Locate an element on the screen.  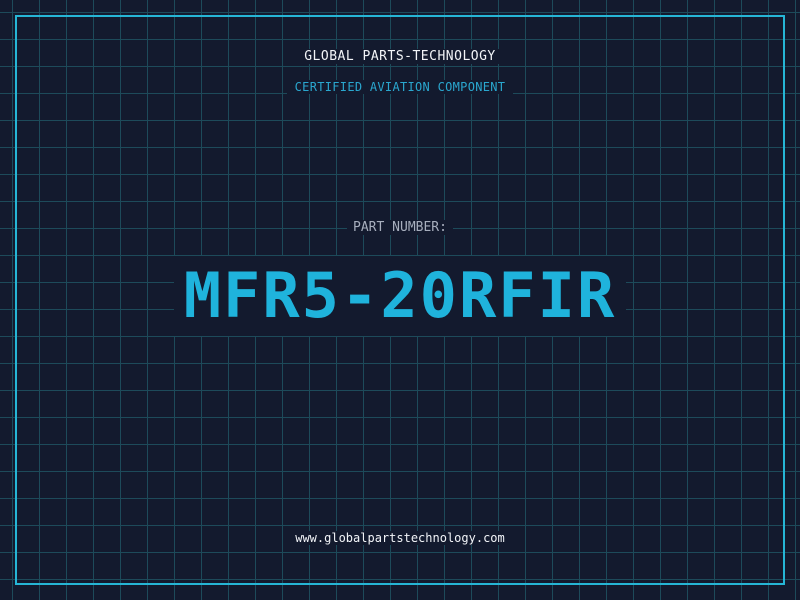
part-number-label-text: PART NUMBER: is located at coordinates (400, 227).